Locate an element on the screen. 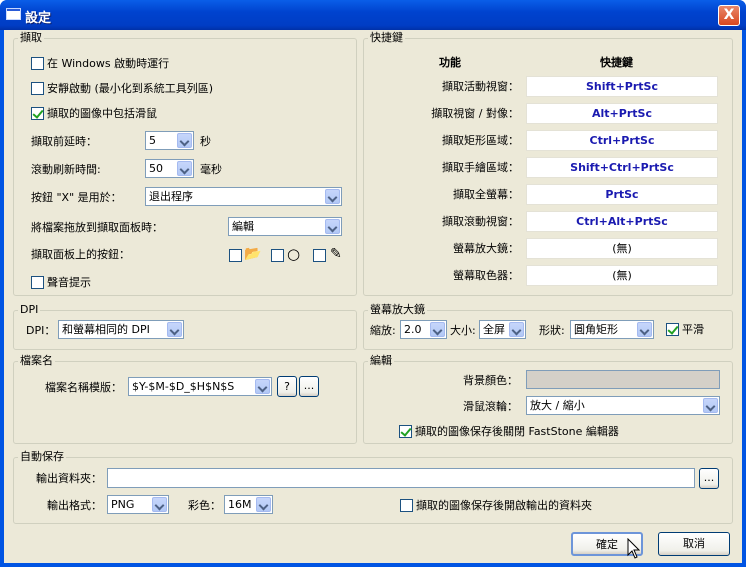 The width and height of the screenshot is (746, 567). output-folder-input is located at coordinates (401, 478).